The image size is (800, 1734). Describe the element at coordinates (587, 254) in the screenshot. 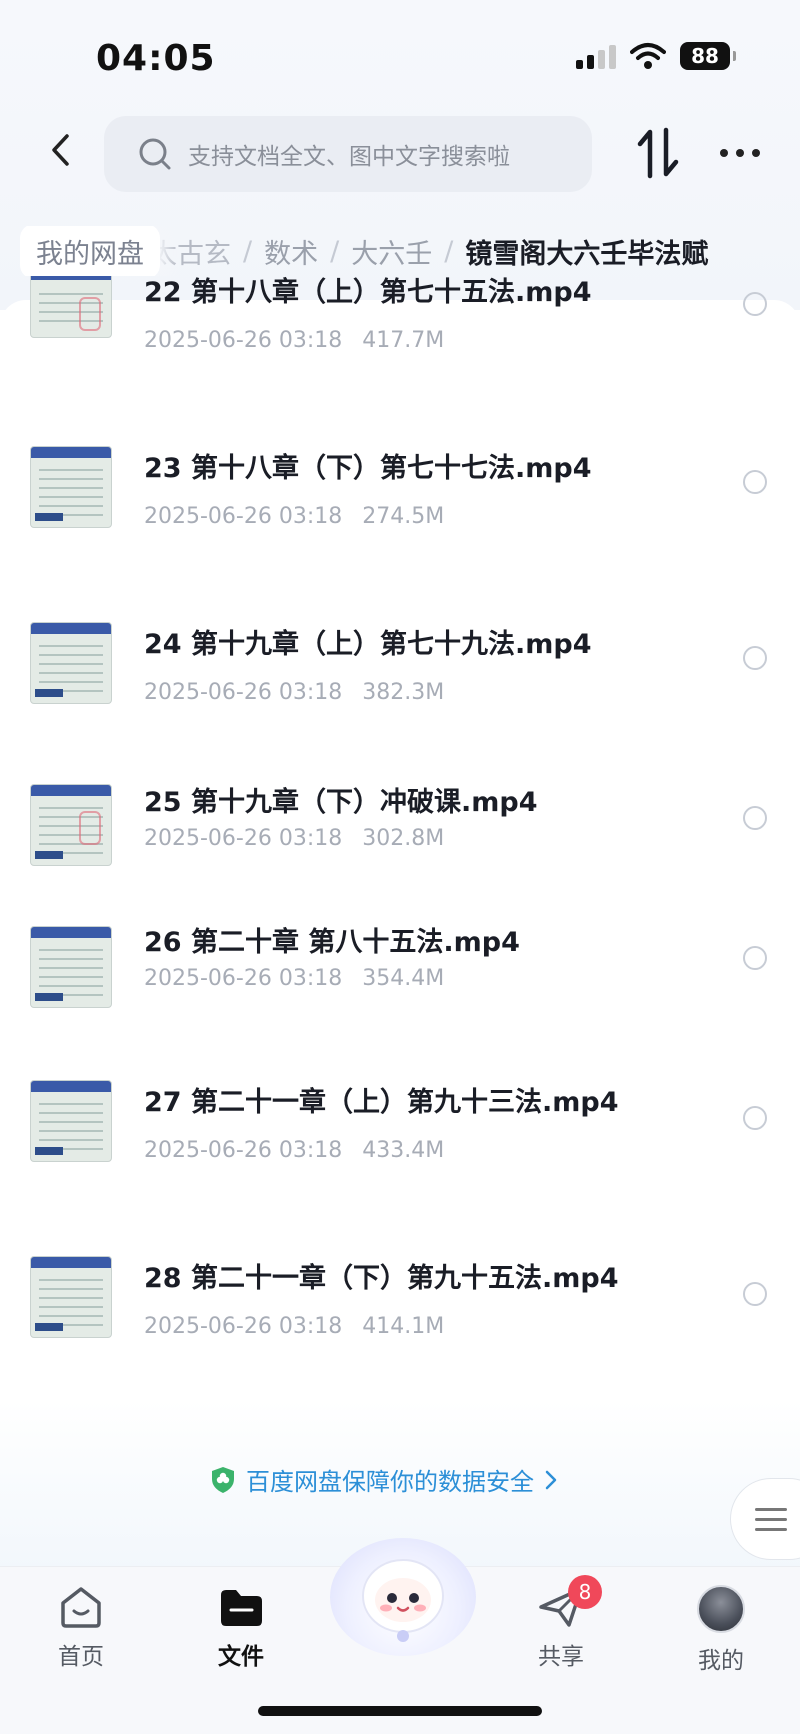

I see `breadcrumb-current: 镜雪阁大六壬毕法赋` at that location.